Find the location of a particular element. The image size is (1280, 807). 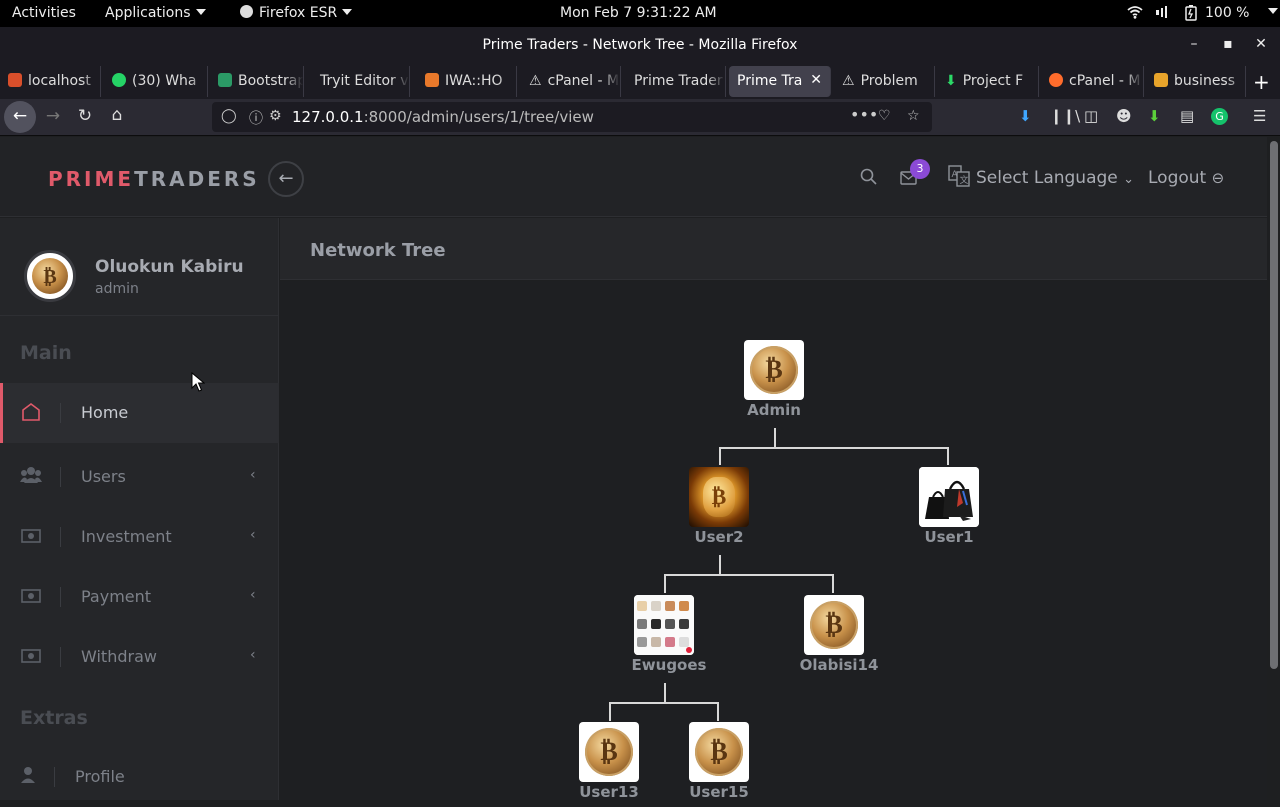

language-select: Select Language ⌄ is located at coordinates (1055, 178).